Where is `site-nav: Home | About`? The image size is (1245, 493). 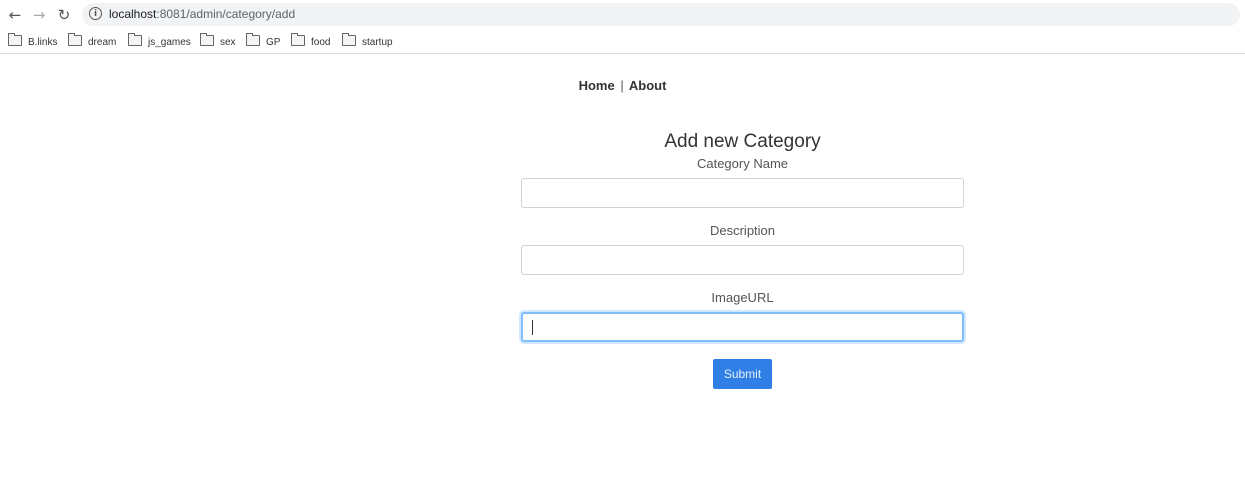 site-nav: Home | About is located at coordinates (622, 85).